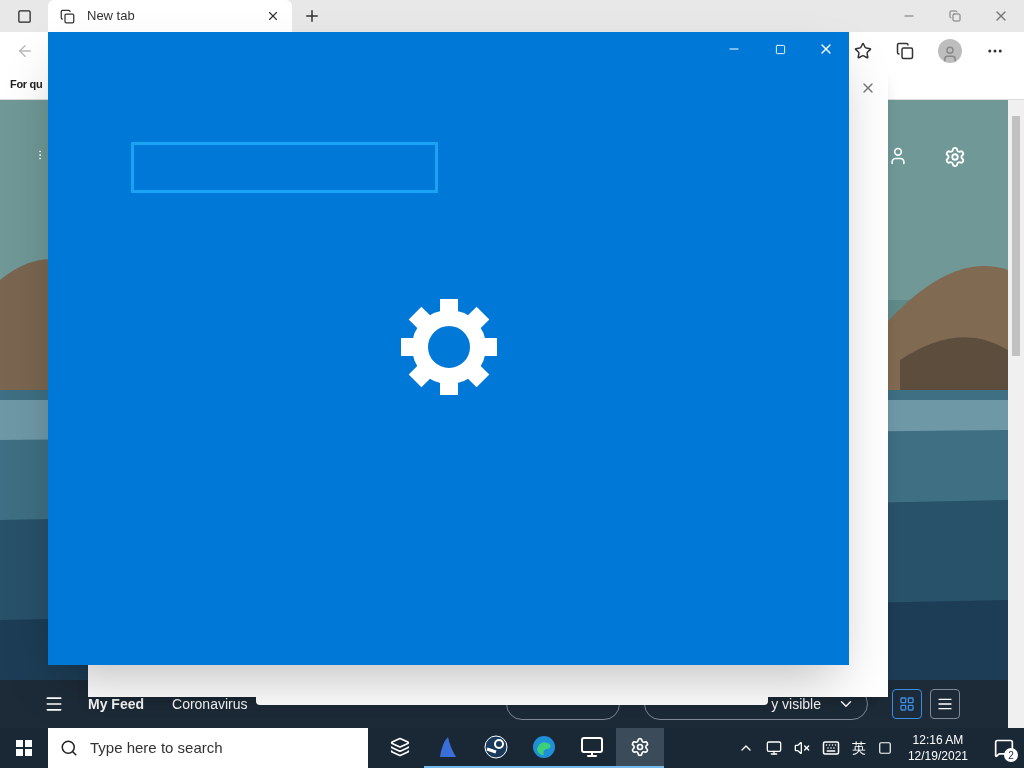 Image resolution: width=1024 pixels, height=768 pixels. I want to click on favorite-link: For qu, so click(26, 84).